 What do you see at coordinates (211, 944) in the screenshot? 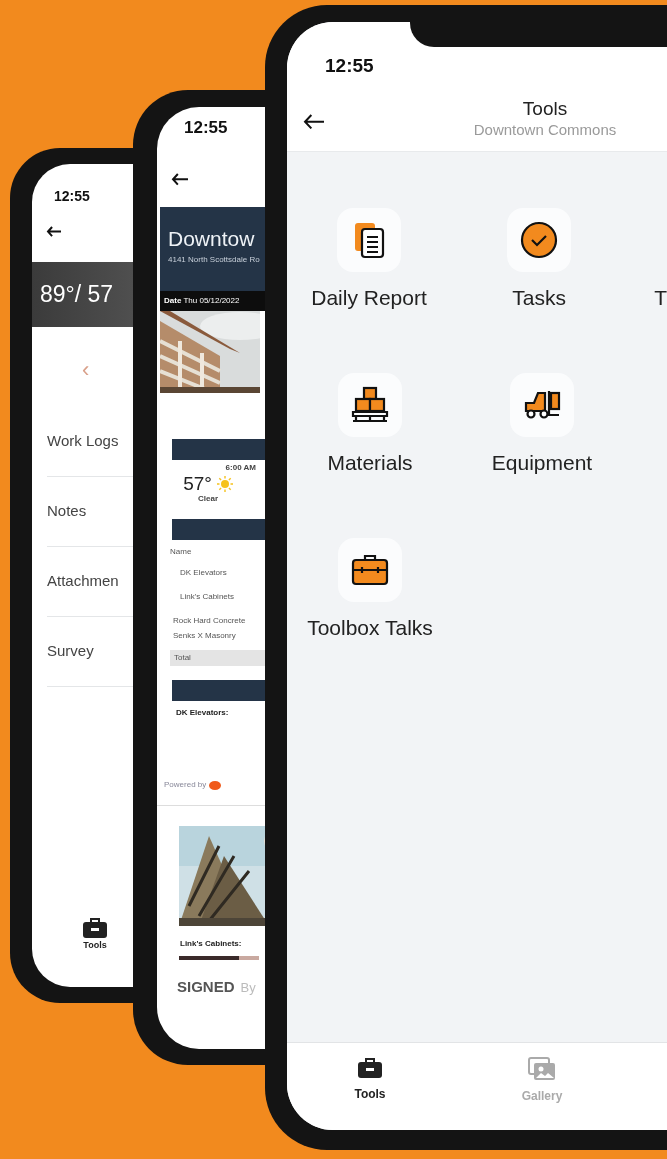
I see `section-title: Link's Cabinets:` at bounding box center [211, 944].